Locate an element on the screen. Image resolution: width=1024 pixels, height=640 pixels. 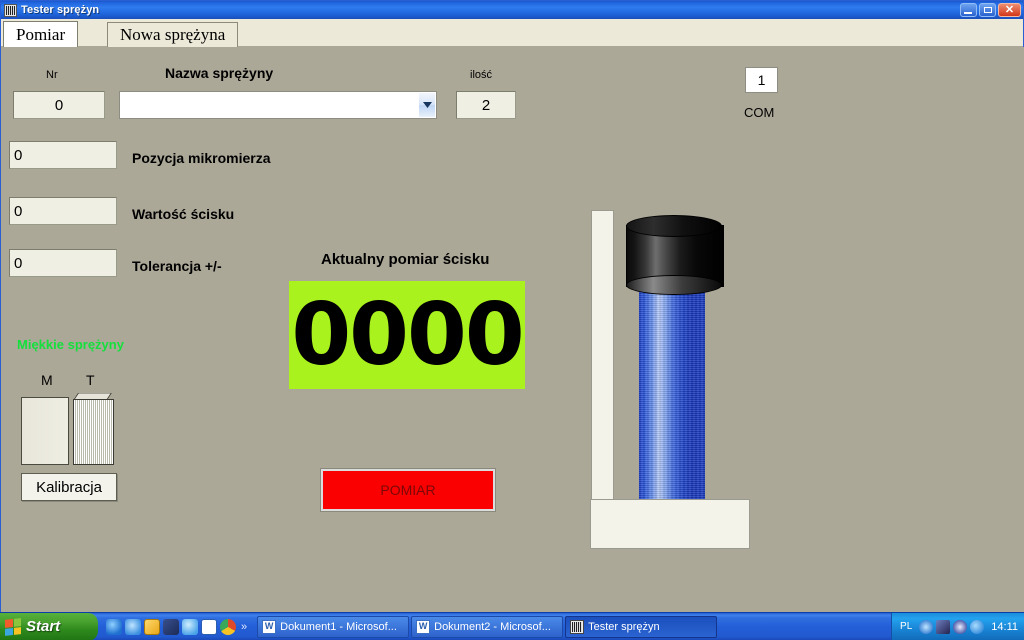
tab-strip: Pomiar Nowa sprężyna is located at coordinates (512, 33).